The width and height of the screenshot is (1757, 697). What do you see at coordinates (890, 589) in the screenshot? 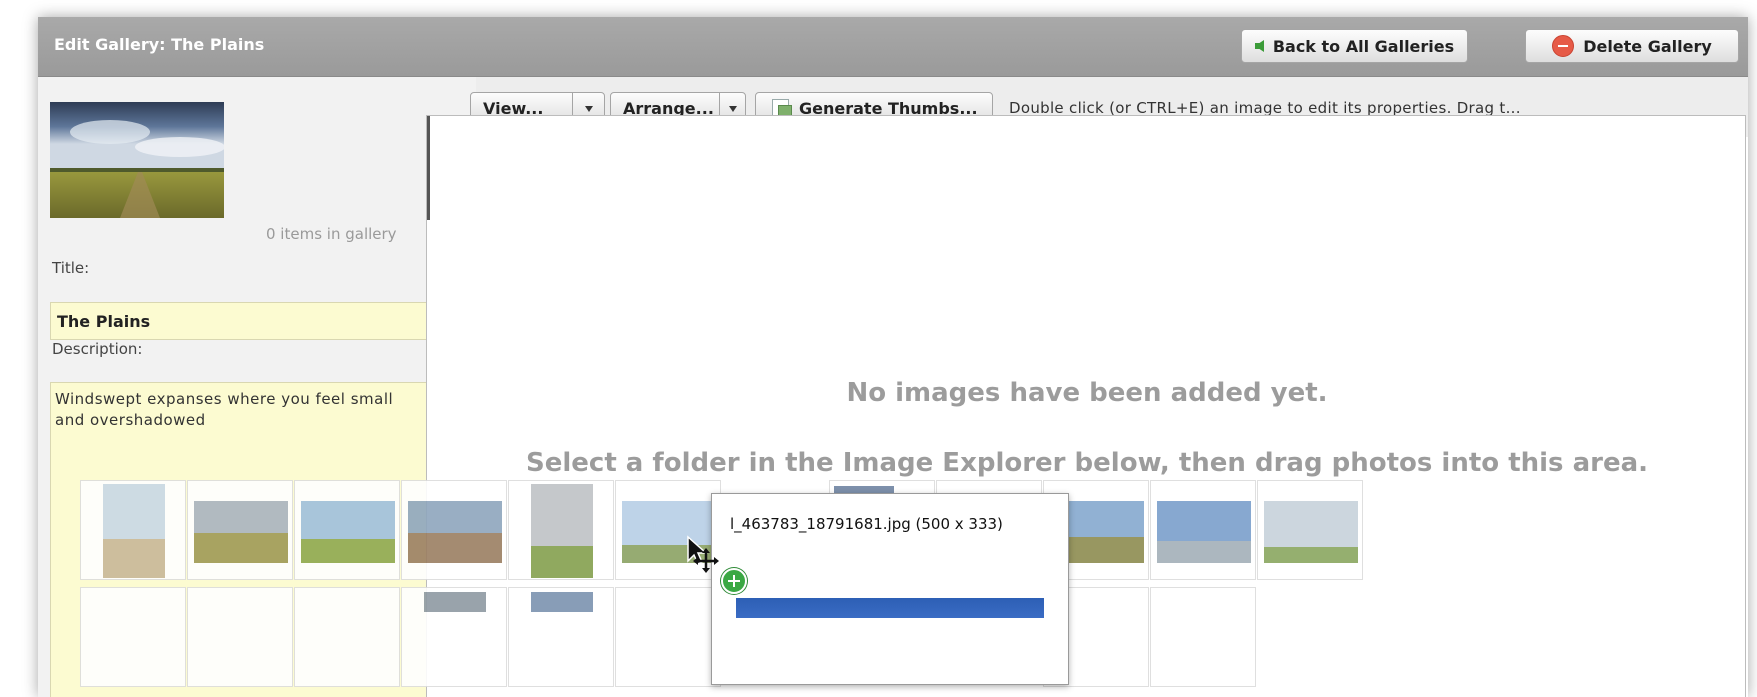
I see `drag-preview-tooltip: l_463783_18791681.jpg (500 x 333)` at bounding box center [890, 589].